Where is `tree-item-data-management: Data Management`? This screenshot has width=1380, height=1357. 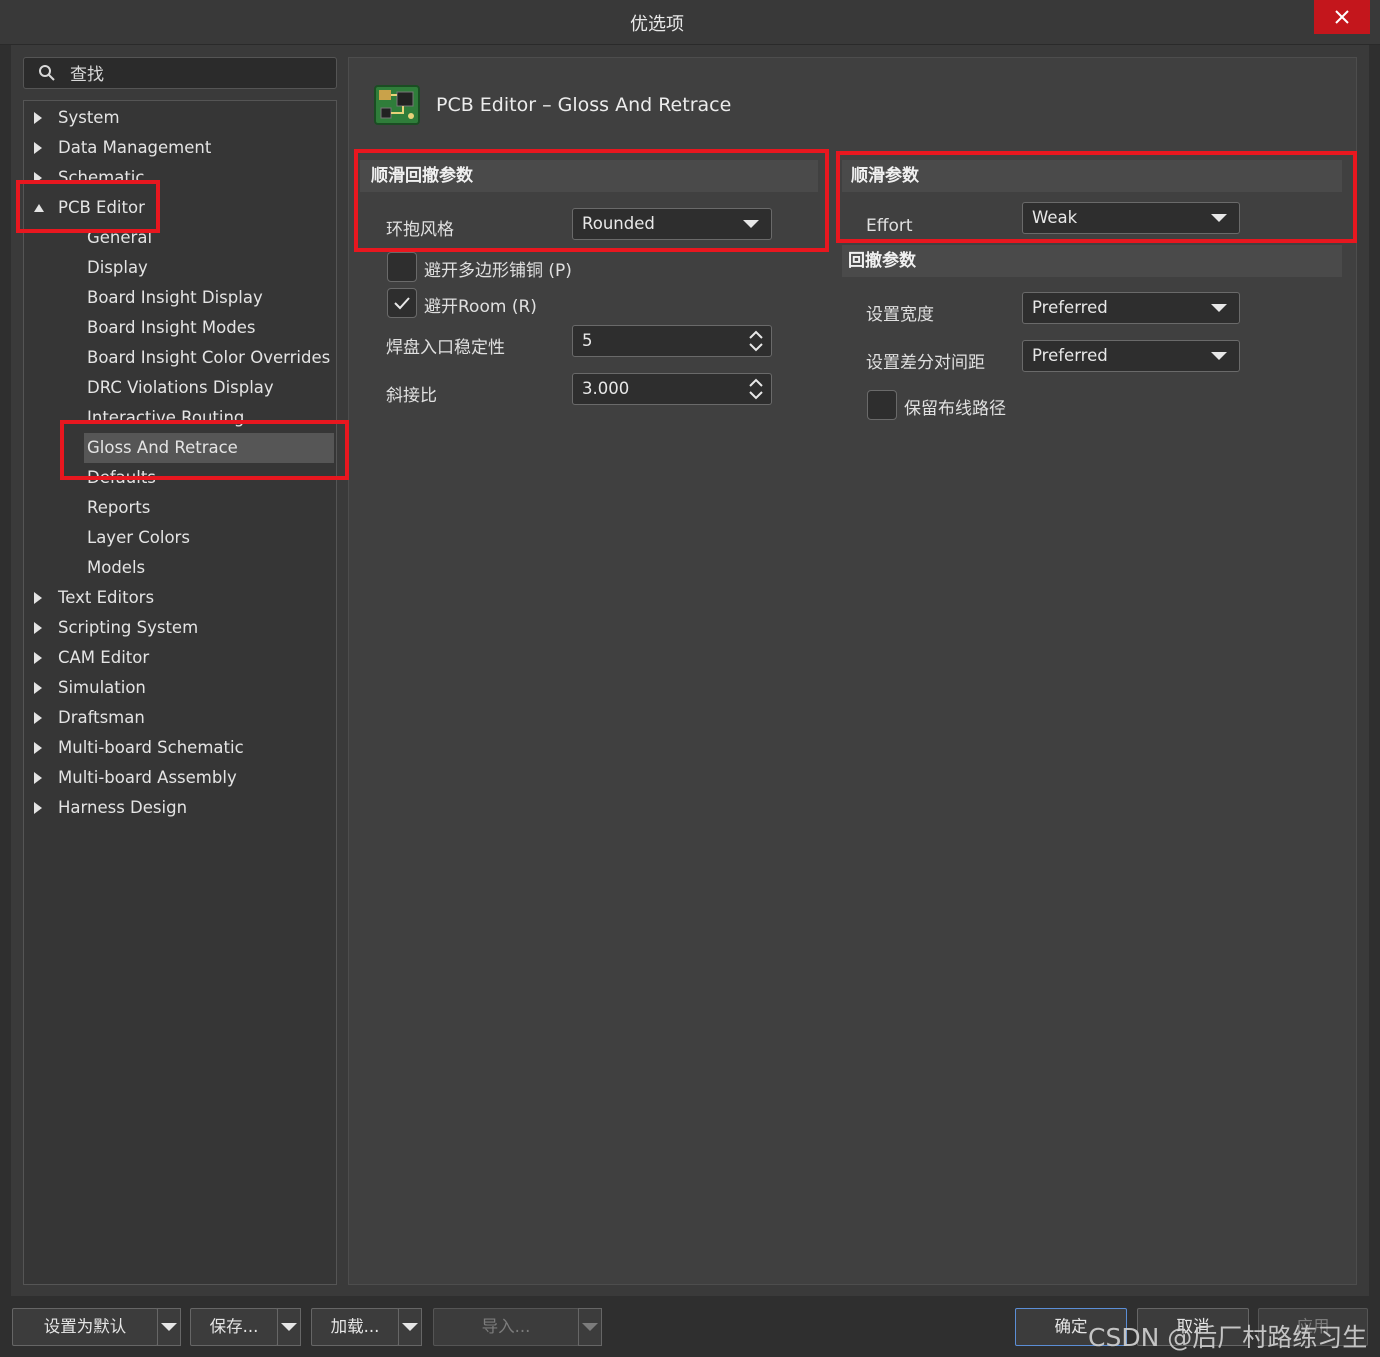
tree-item-data-management: Data Management is located at coordinates (180, 148).